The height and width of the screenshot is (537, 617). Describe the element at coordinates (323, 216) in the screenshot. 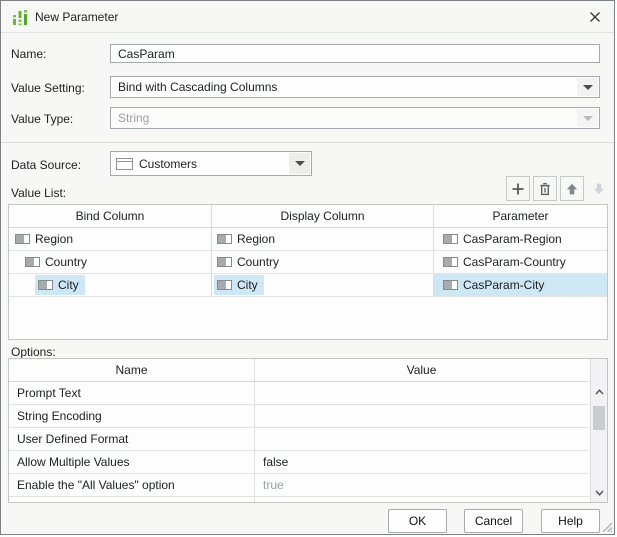

I see `column-header-display: Display Column` at that location.